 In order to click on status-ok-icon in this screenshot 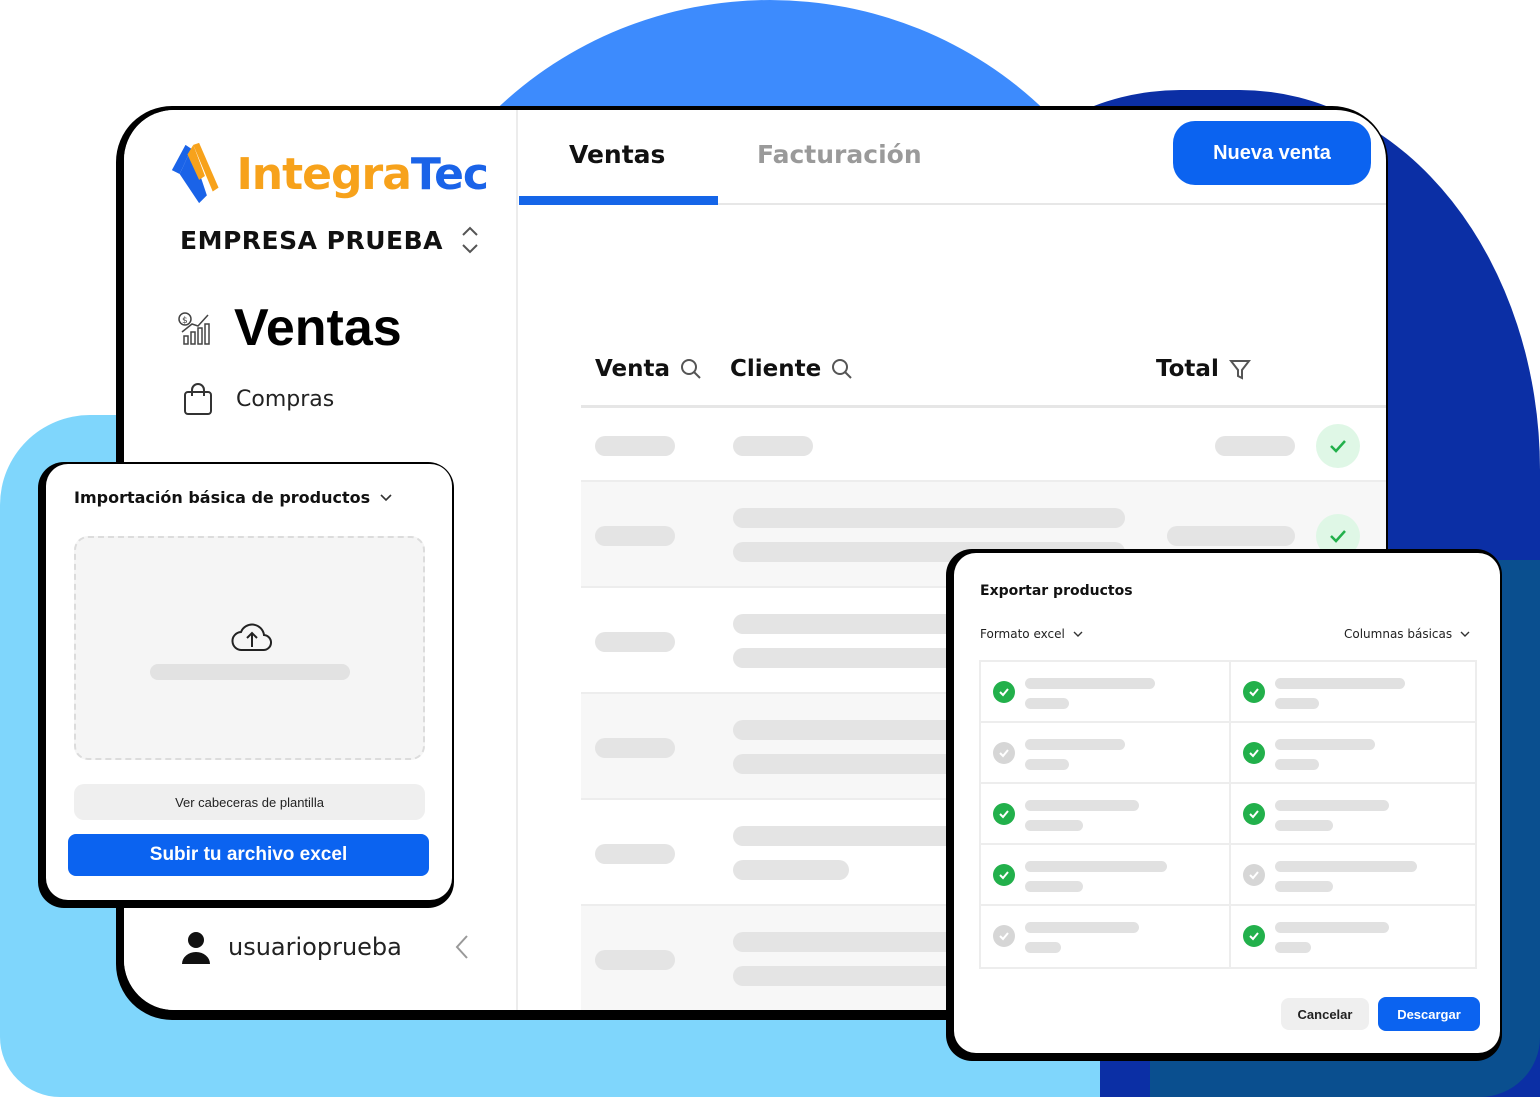, I will do `click(1338, 446)`.